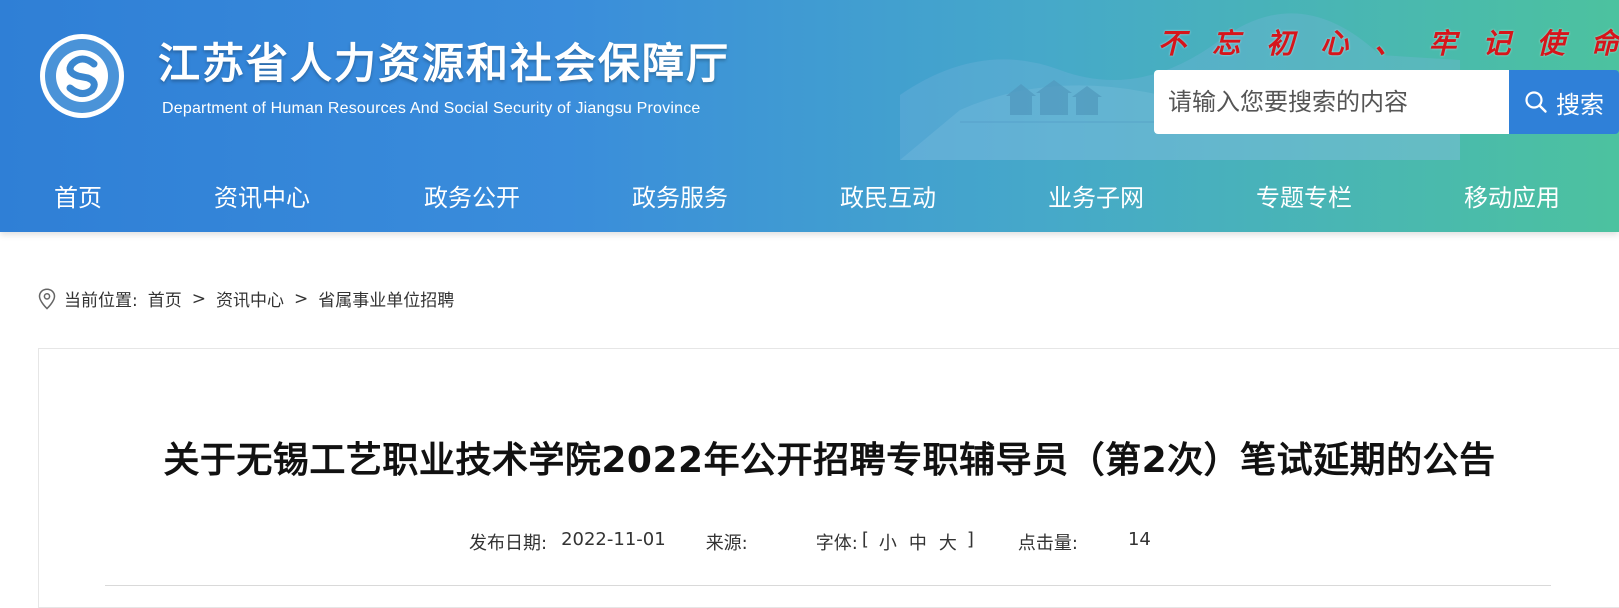 Image resolution: width=1619 pixels, height=608 pixels. What do you see at coordinates (970, 539) in the screenshot?
I see `font-size-close-bracket: ]` at bounding box center [970, 539].